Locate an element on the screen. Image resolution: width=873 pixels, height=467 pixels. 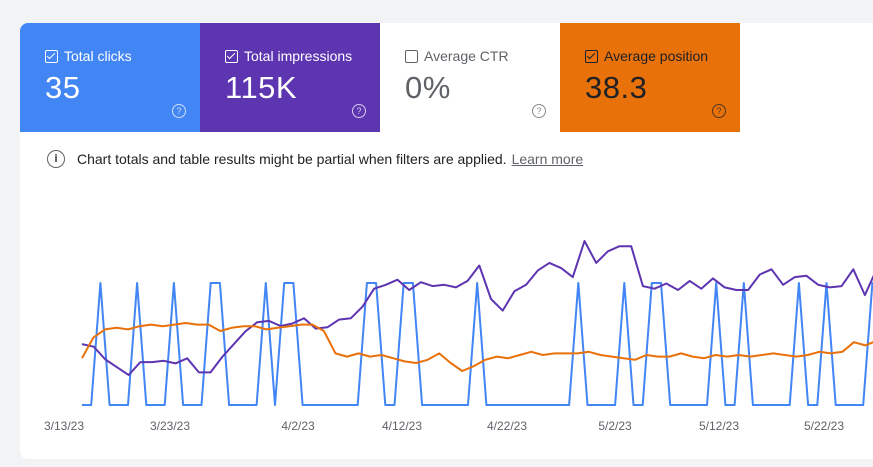
x-tick-label: 3/13/23 is located at coordinates (64, 426).